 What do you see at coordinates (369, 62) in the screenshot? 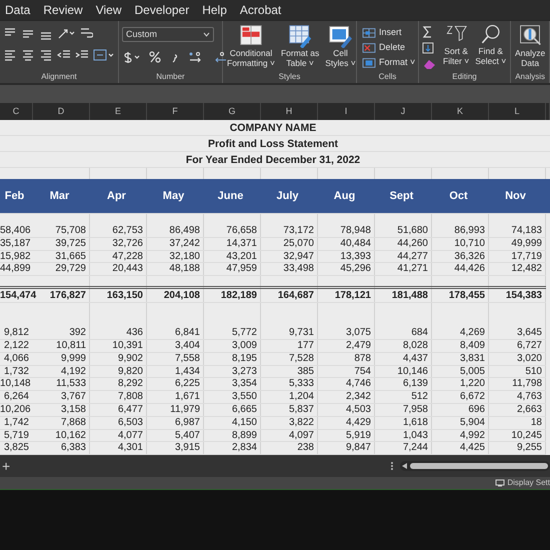
I see `format-icon` at bounding box center [369, 62].